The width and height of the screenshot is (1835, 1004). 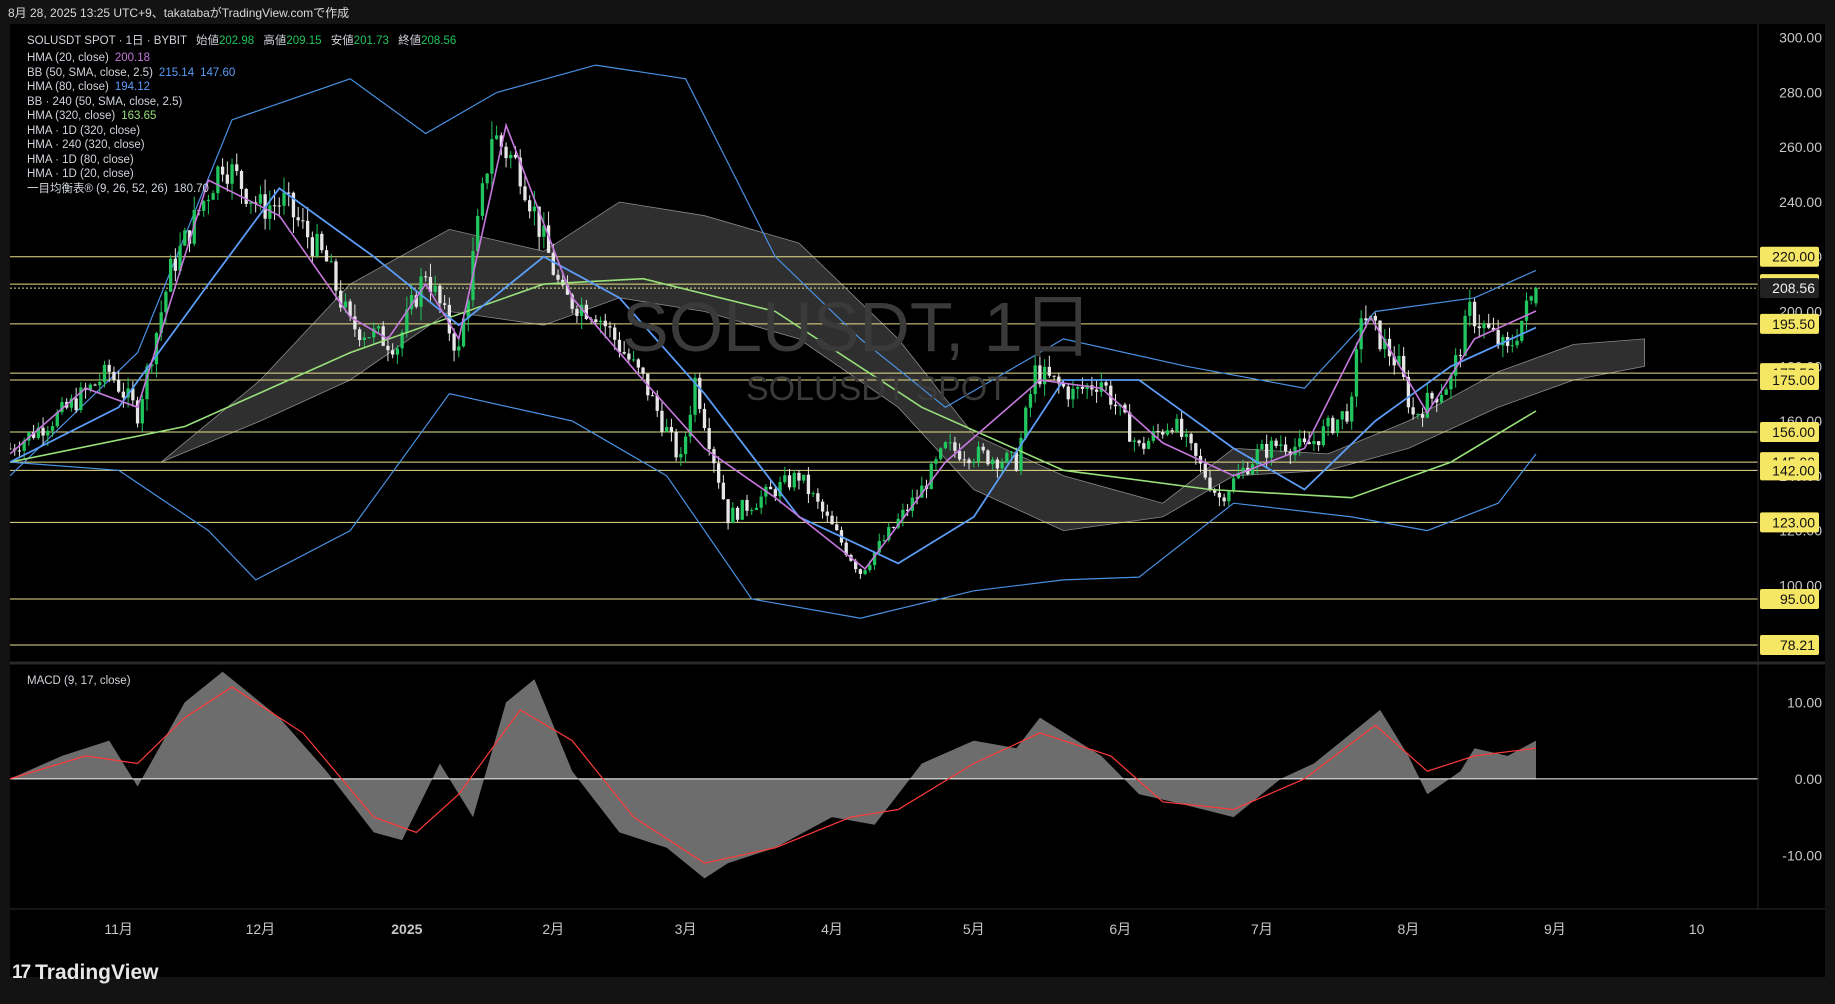 I want to click on level-badge: 156.00, so click(x=1789, y=431).